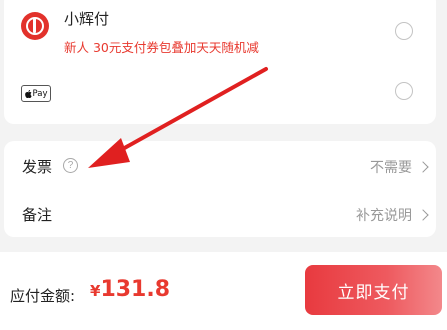  I want to click on apple-pay-radio, so click(404, 91).